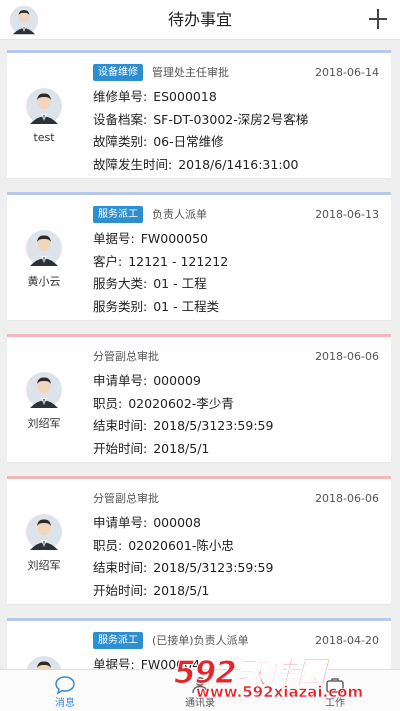  Describe the element at coordinates (181, 545) in the screenshot. I see `field-value: 02020601-陈小忠` at that location.